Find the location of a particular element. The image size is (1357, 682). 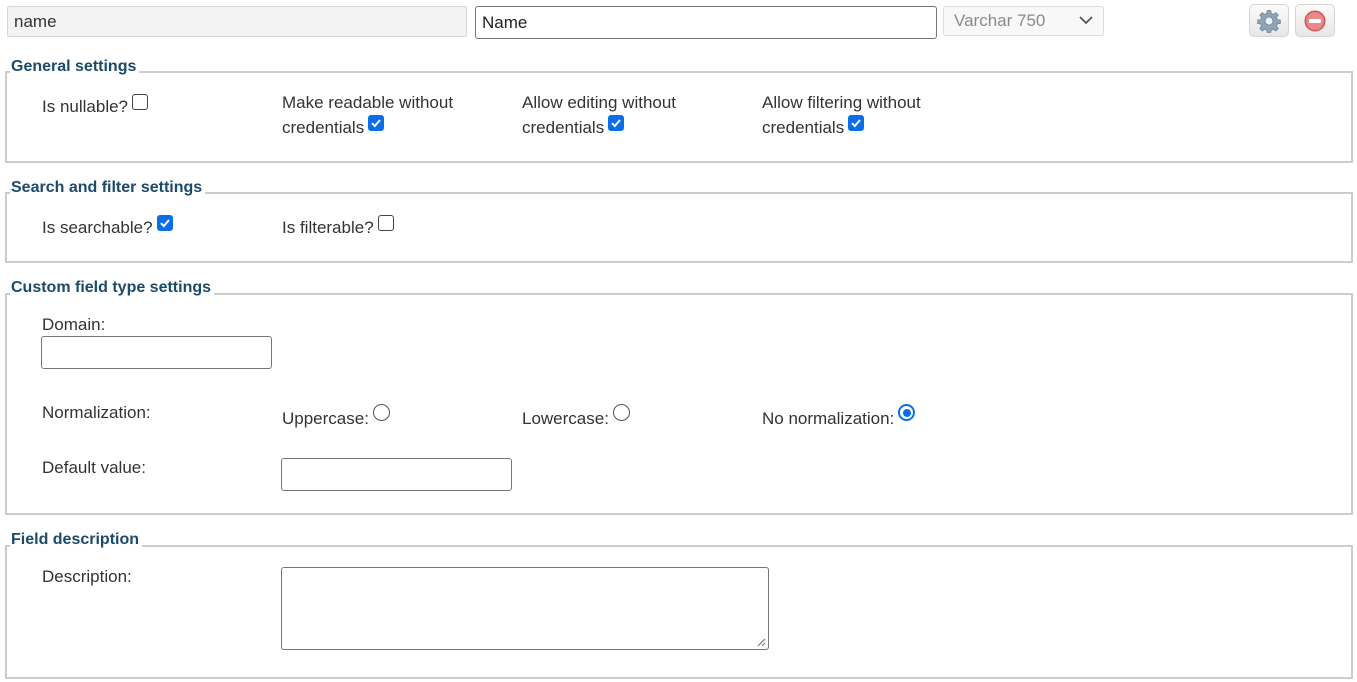

no-normalization-label: No normalization: is located at coordinates (828, 418).